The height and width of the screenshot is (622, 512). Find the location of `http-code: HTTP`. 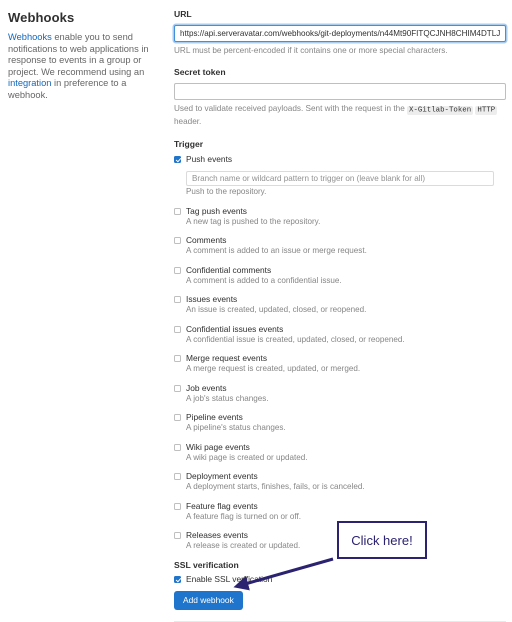

http-code: HTTP is located at coordinates (486, 110).